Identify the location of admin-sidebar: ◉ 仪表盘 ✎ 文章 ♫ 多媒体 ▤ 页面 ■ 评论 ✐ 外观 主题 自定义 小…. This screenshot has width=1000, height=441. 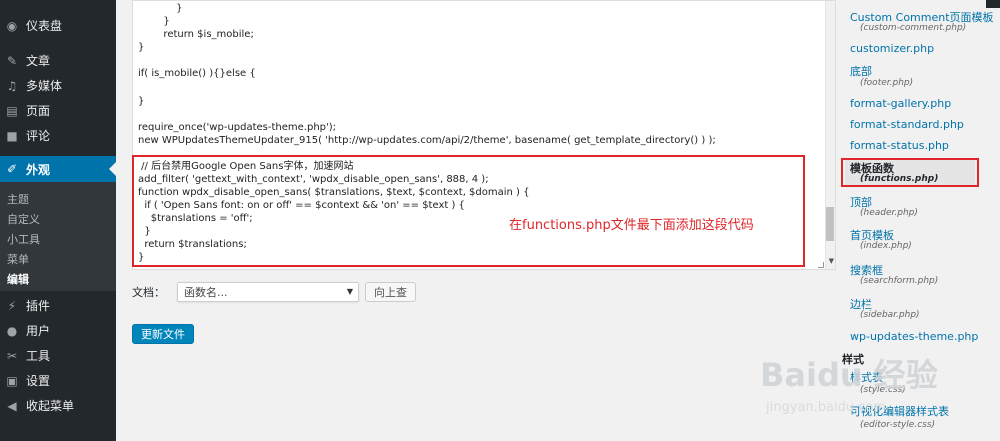
(58, 220).